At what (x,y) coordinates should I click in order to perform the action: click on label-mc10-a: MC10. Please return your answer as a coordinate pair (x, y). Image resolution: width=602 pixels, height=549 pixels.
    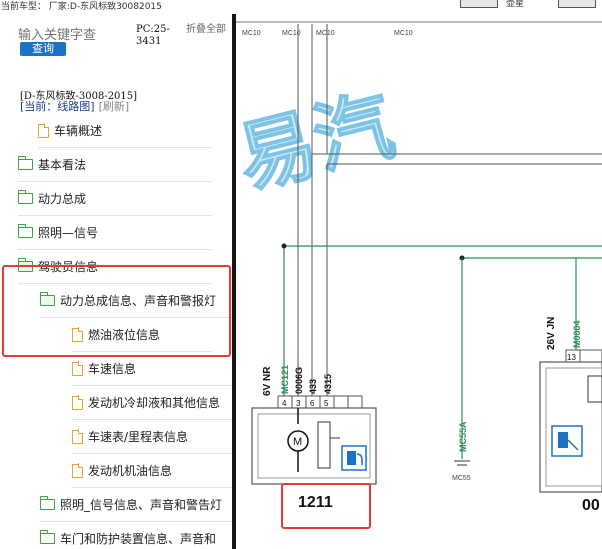
    Looking at the image, I should click on (251, 33).